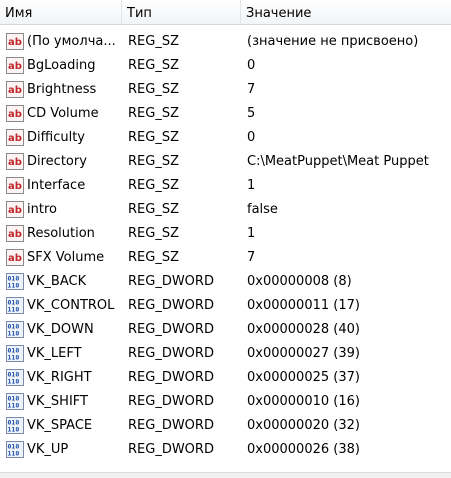  Describe the element at coordinates (54, 353) in the screenshot. I see `value-name: VK_LEFT` at that location.